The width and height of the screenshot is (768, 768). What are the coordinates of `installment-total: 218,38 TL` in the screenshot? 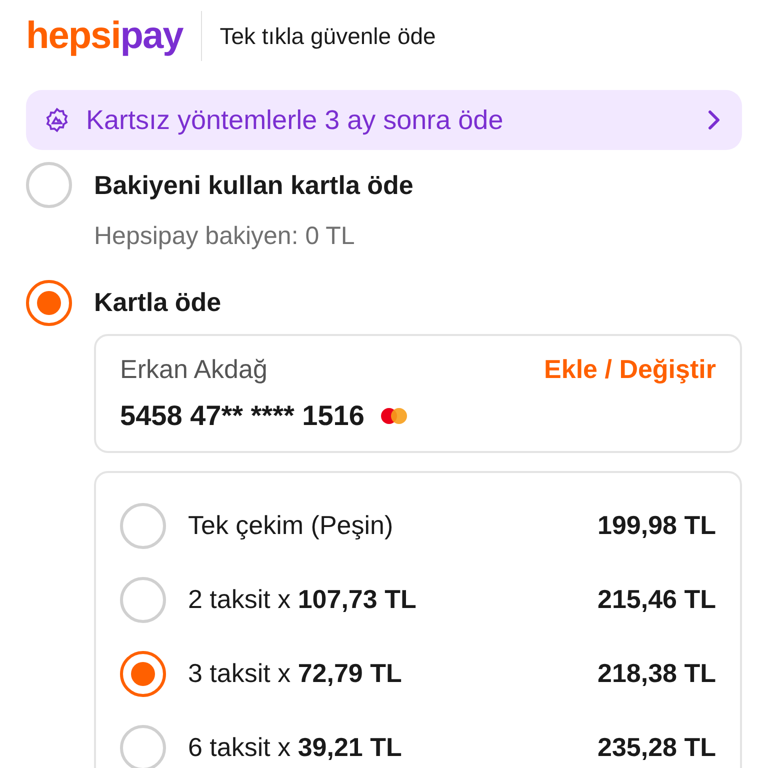 It's located at (656, 673).